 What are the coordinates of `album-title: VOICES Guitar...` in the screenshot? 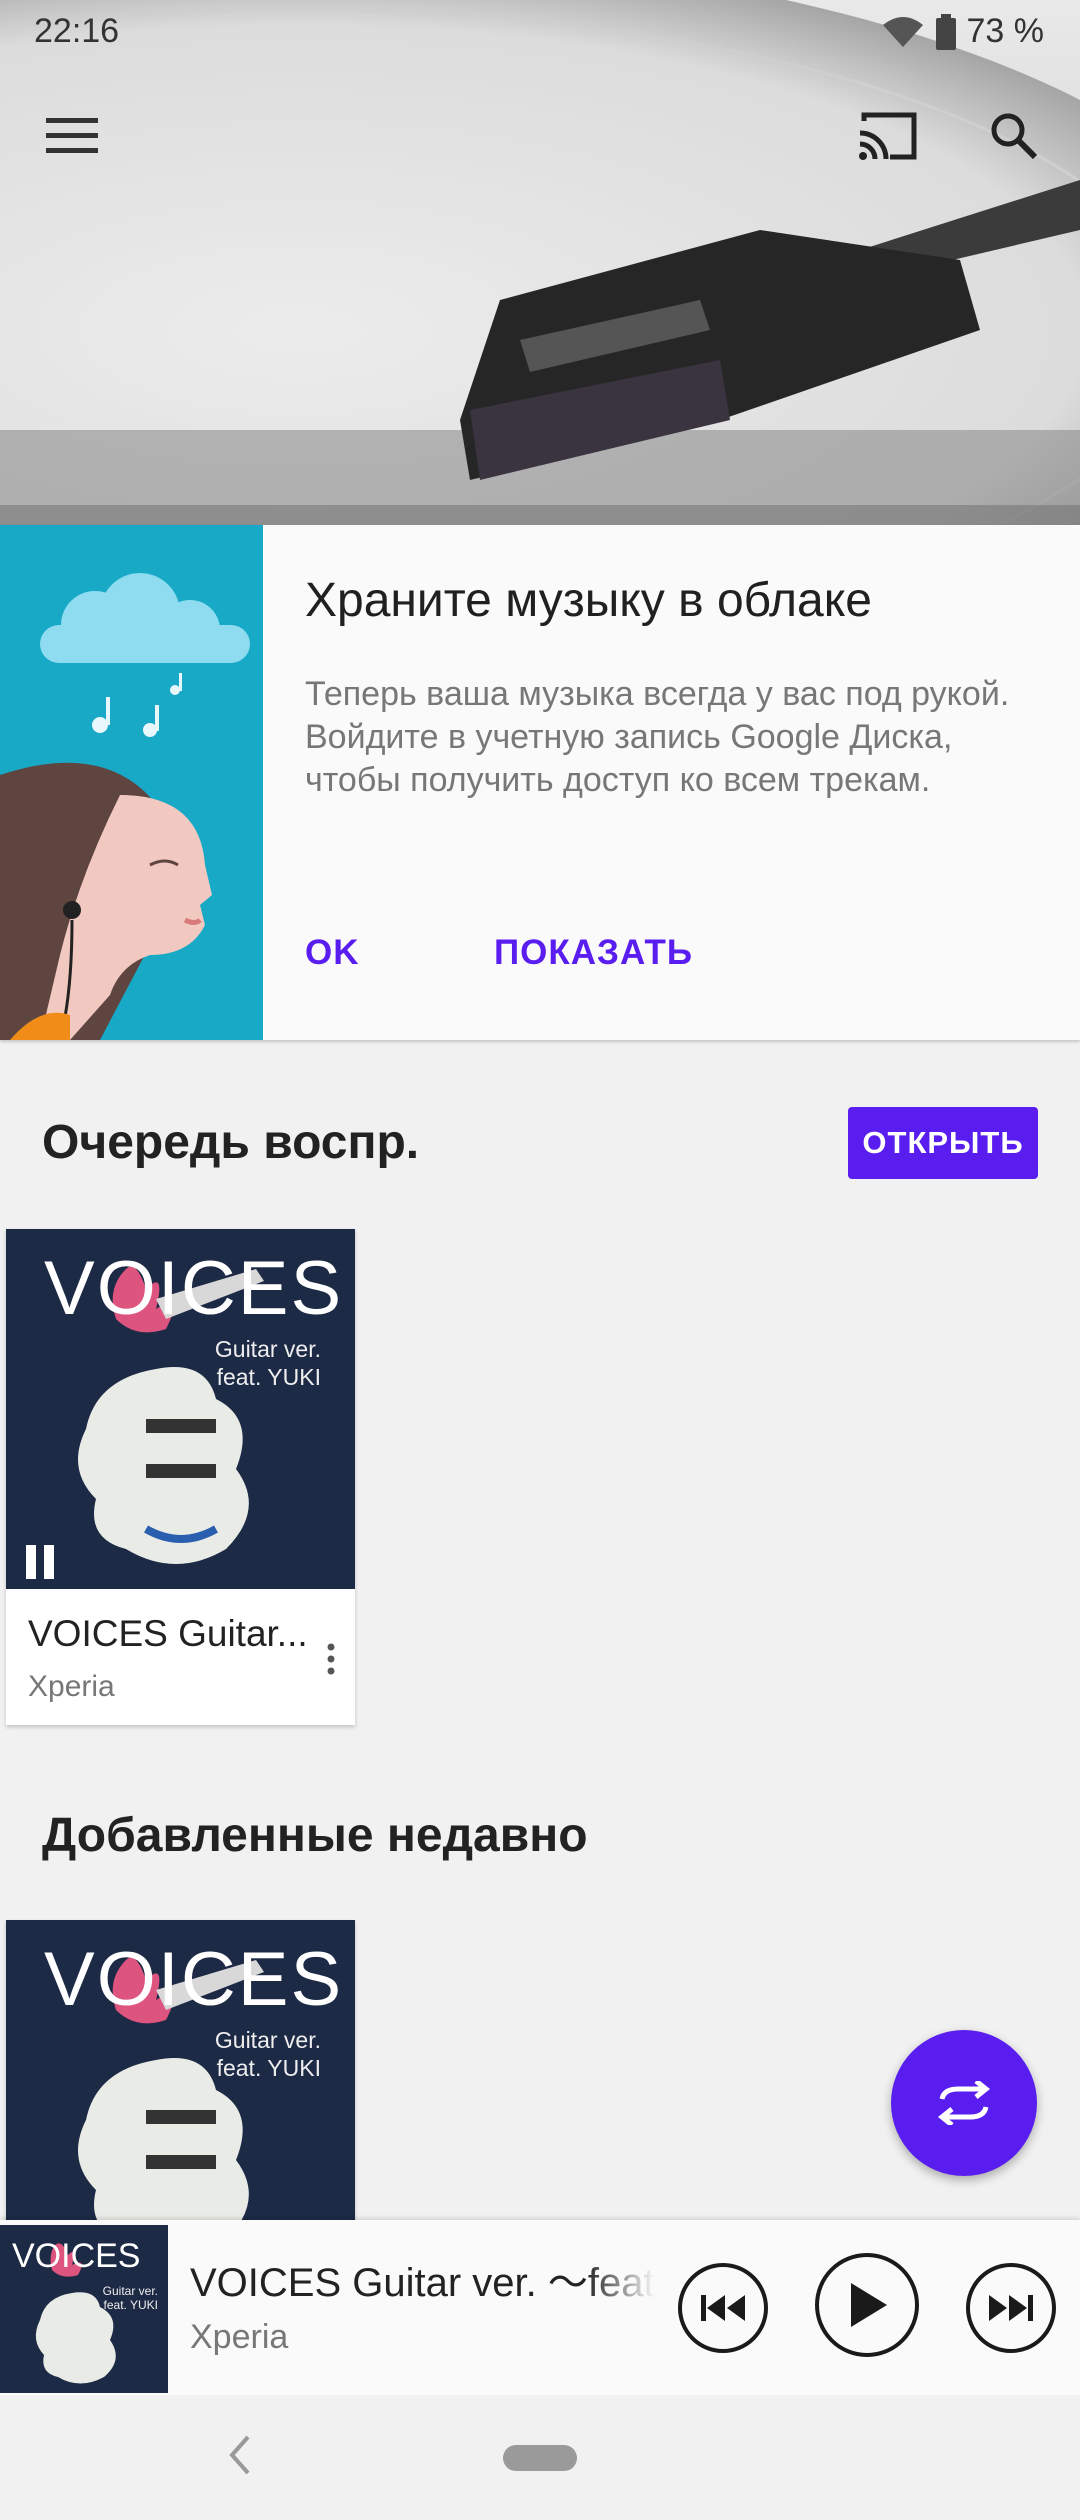 It's located at (168, 1633).